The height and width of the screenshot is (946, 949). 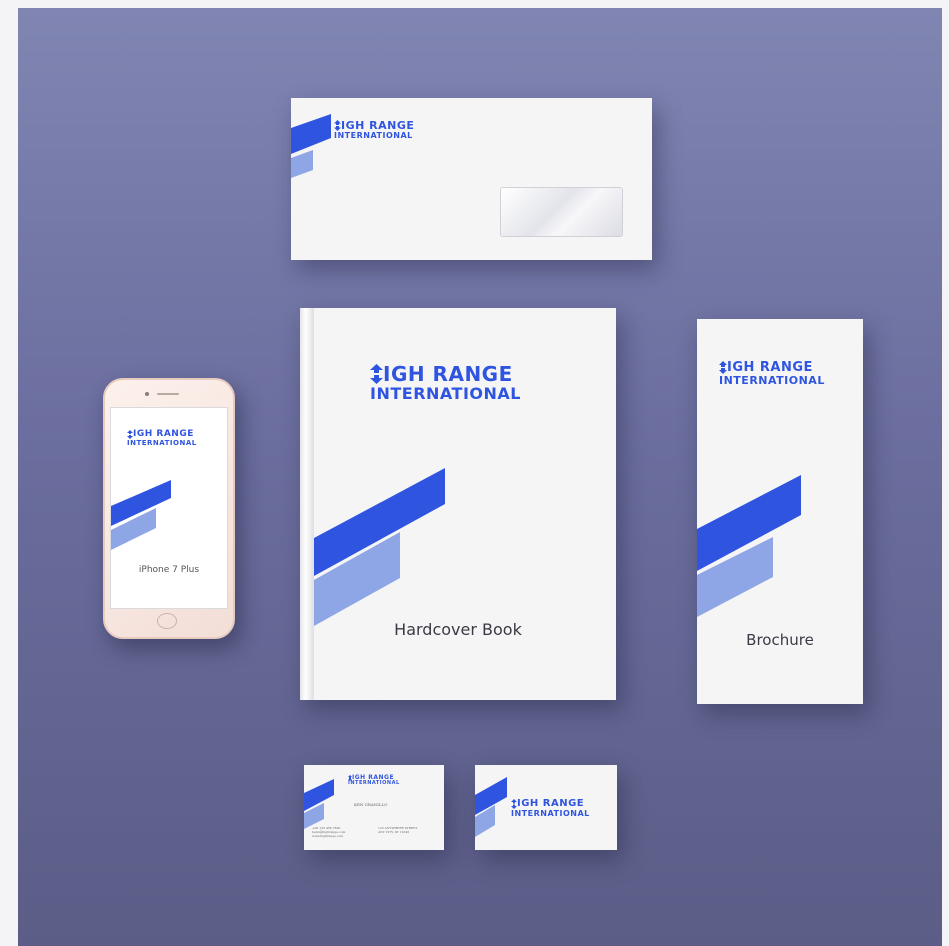 I want to click on phone-logo: IGH RANGE INTERNATIONAL, so click(x=162, y=438).